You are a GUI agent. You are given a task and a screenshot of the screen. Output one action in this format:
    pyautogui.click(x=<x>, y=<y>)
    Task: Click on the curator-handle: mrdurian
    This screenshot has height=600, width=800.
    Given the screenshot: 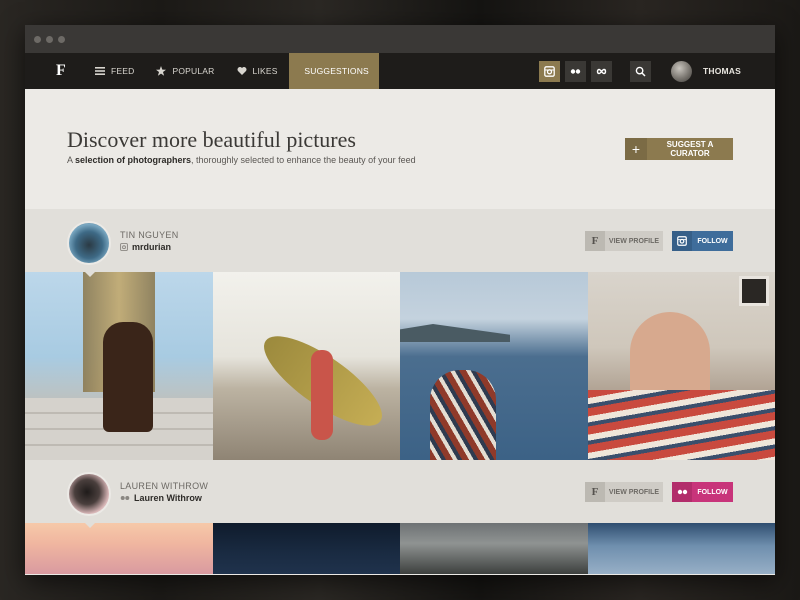 What is the action you would take?
    pyautogui.click(x=145, y=247)
    